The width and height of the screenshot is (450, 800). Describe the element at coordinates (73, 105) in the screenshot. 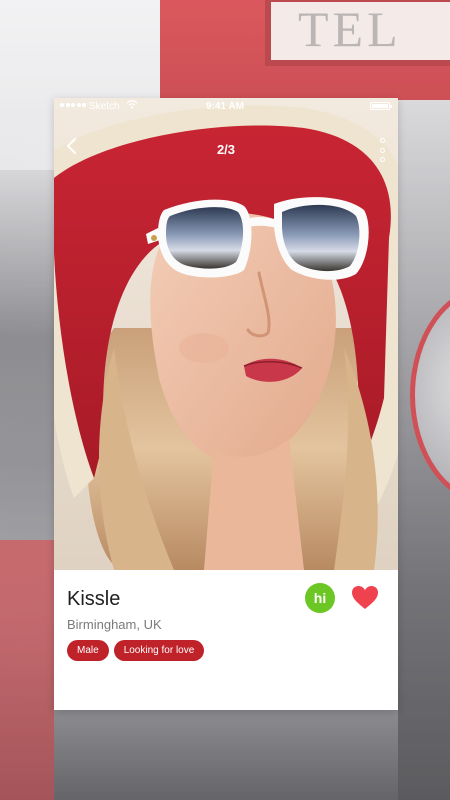

I see `signal-strength-icon` at that location.